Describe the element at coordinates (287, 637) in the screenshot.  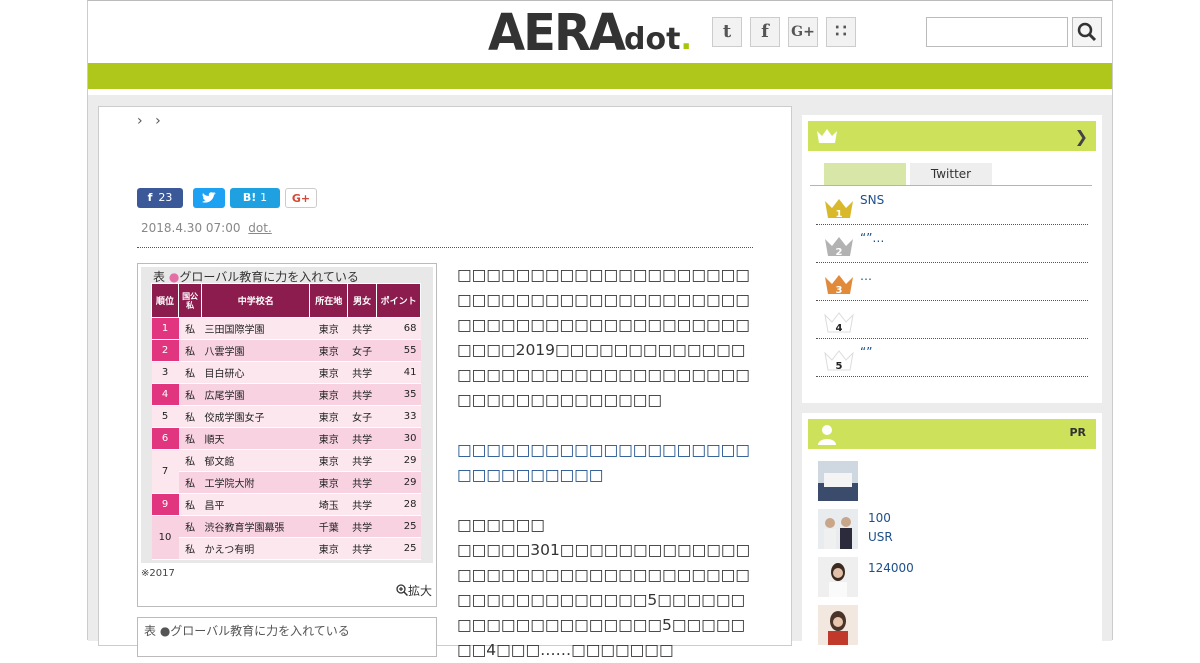
I see `article-figure-2: 表 ●グローバル教育に力を入れている` at that location.